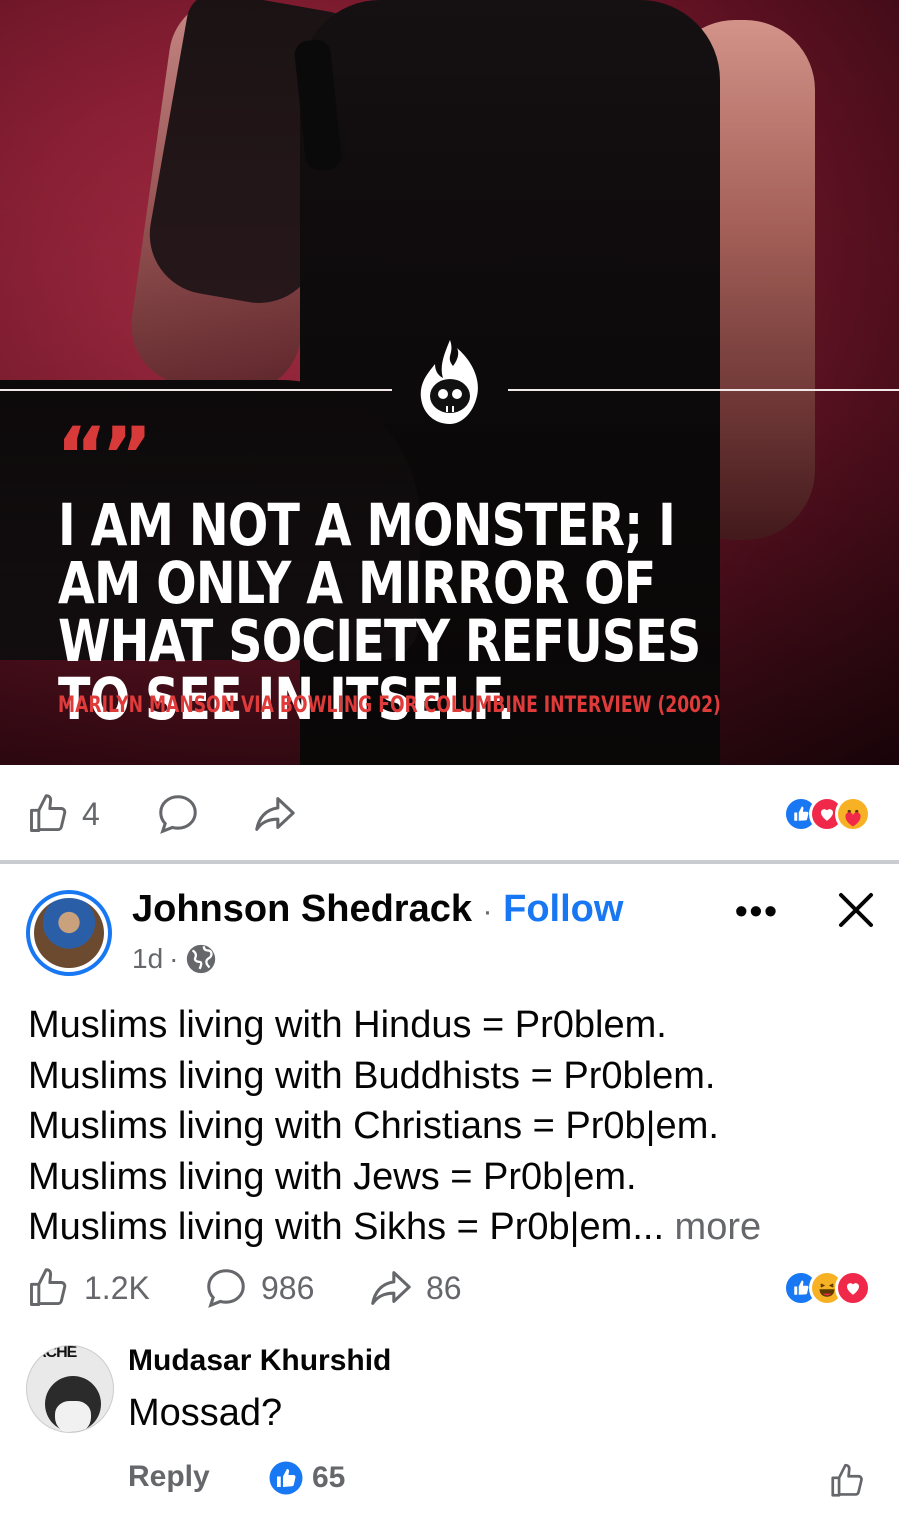 The width and height of the screenshot is (899, 1523). I want to click on commenter-name: Mudasar Khurshid, so click(259, 1361).